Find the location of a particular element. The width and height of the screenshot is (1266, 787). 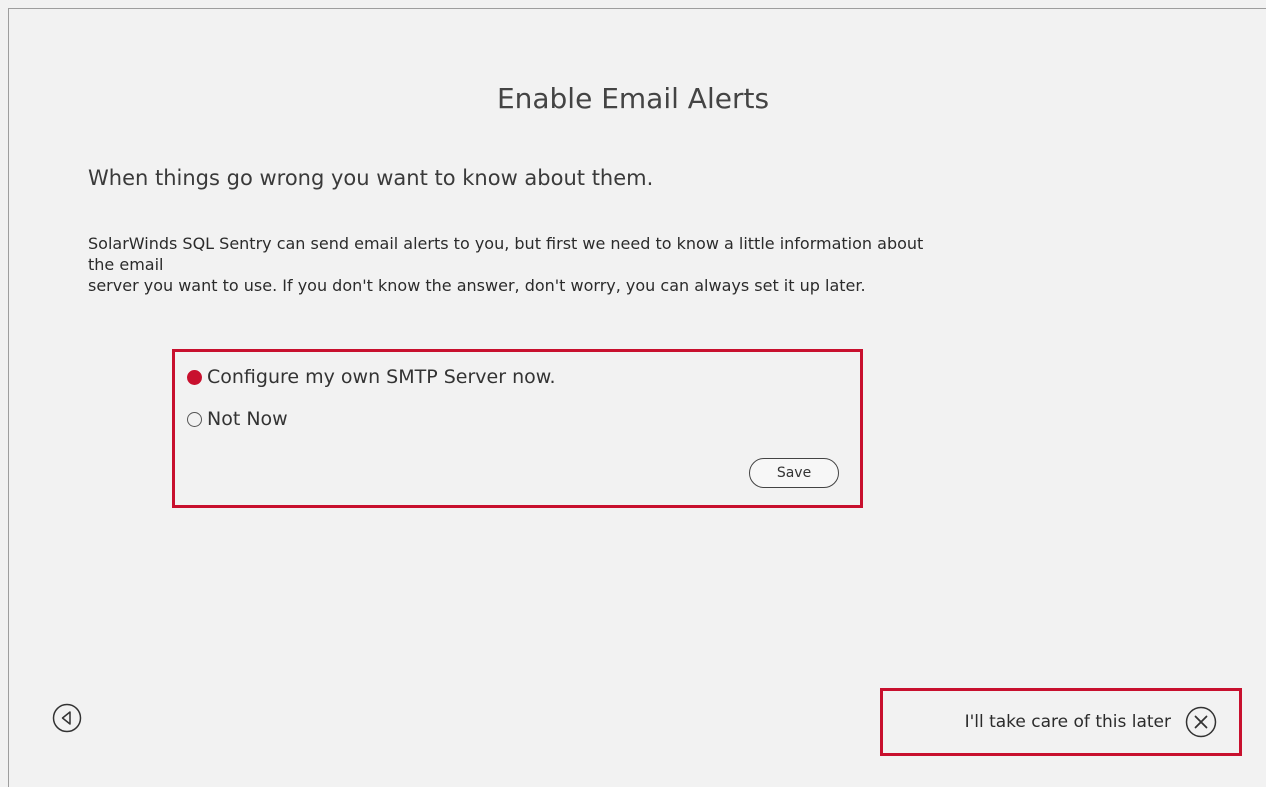

page-title: Enable Email Alerts is located at coordinates (633, 98).